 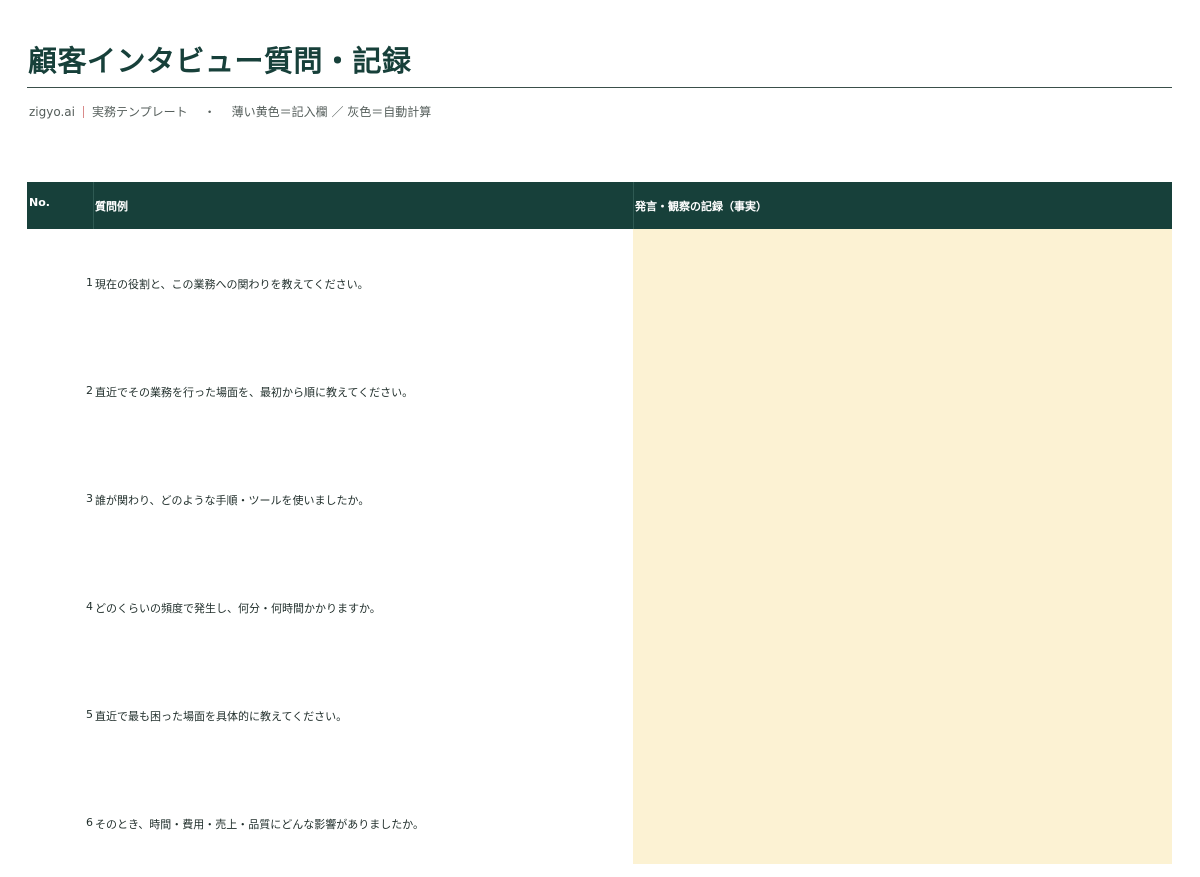 I want to click on brand-separator, so click(x=83, y=111).